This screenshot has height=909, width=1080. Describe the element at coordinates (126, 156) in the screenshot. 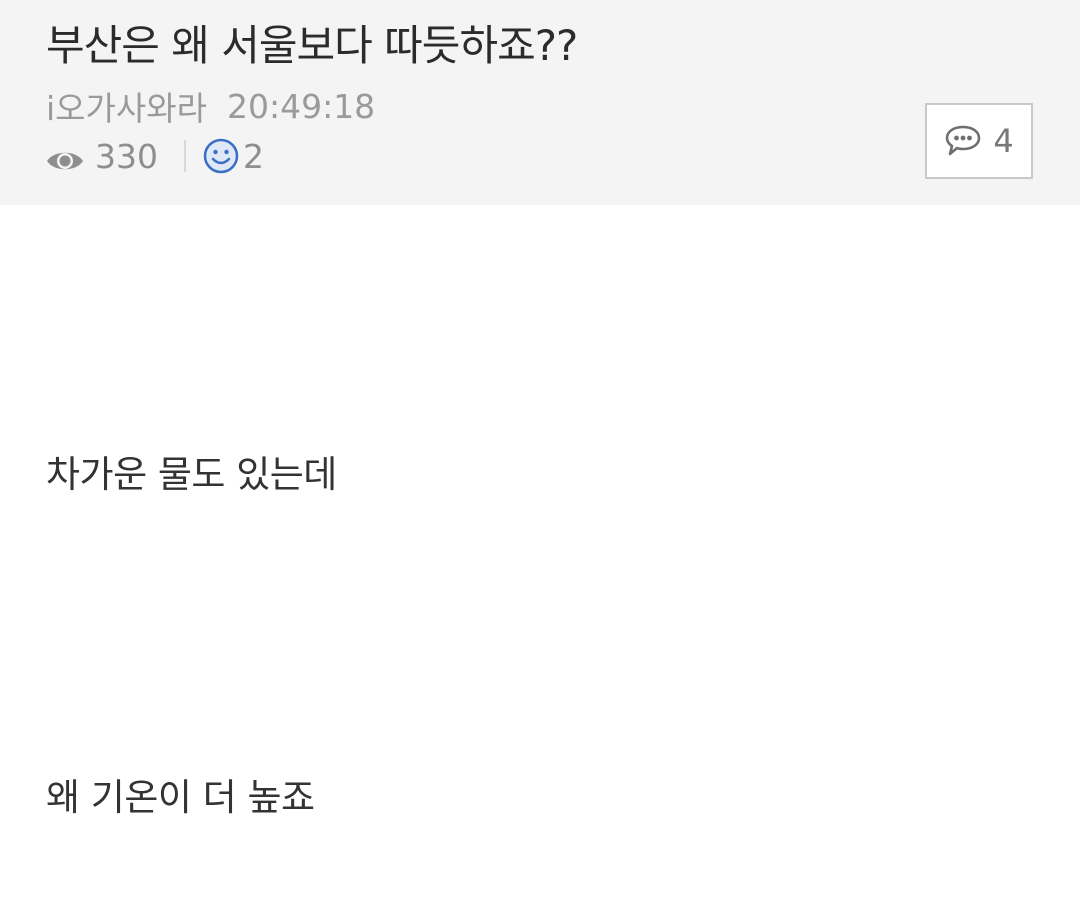

I see `view-count: 330` at that location.